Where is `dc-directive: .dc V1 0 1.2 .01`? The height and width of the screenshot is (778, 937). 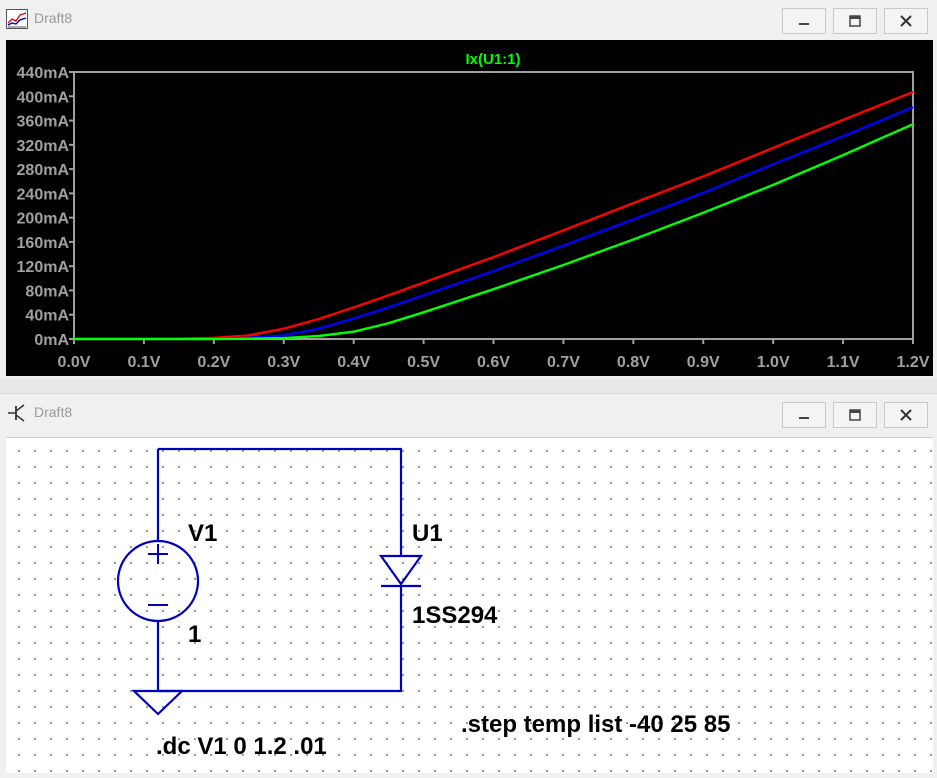 dc-directive: .dc V1 0 1.2 .01 is located at coordinates (241, 746).